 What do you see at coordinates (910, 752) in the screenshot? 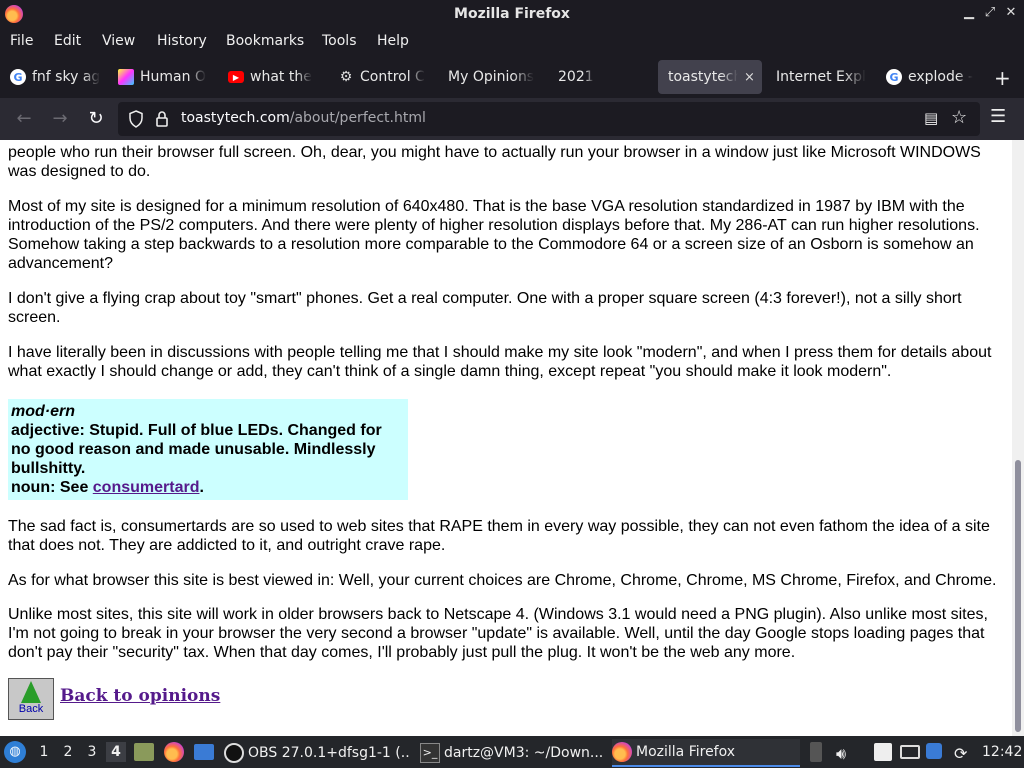
I see `network-icon` at bounding box center [910, 752].